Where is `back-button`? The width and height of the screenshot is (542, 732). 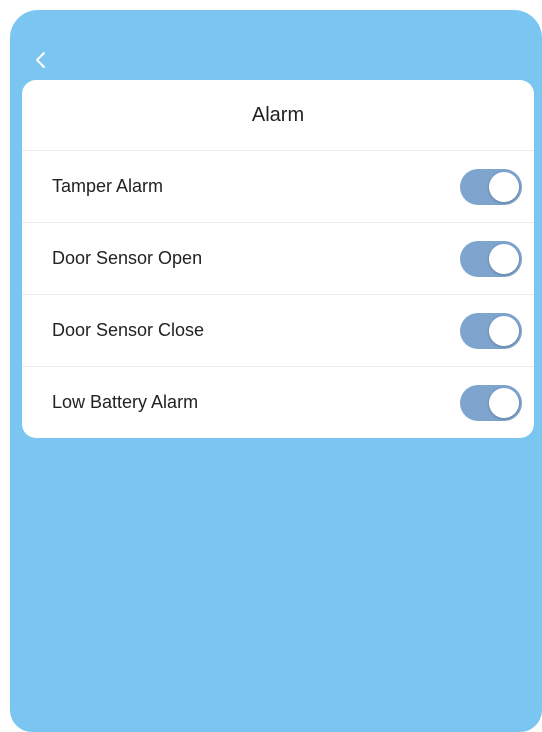 back-button is located at coordinates (41, 60).